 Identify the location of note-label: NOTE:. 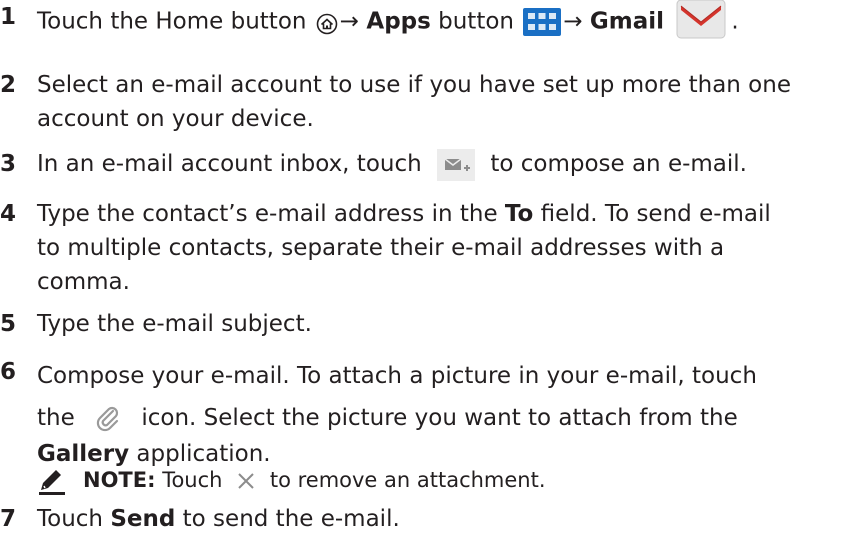
(119, 480).